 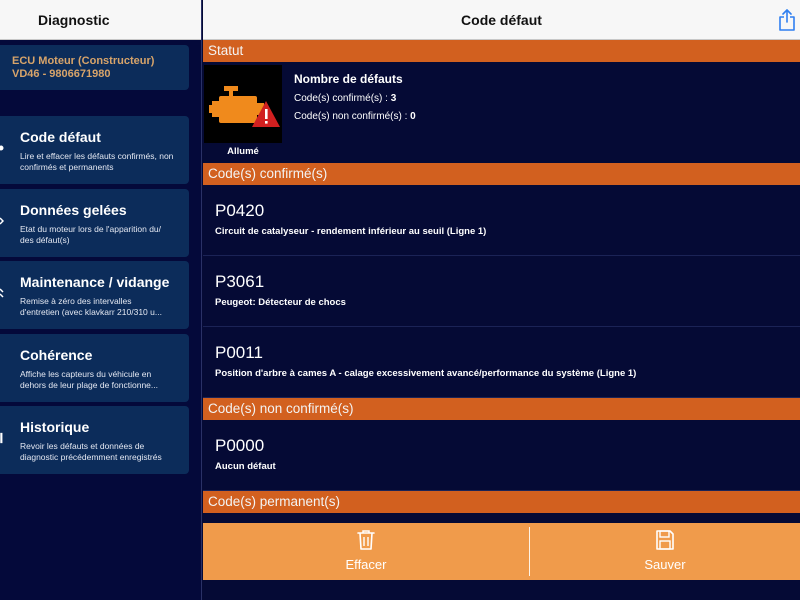 I want to click on sidebar-item-desc-line: Remise à zéro des intervalles, so click(x=76, y=301).